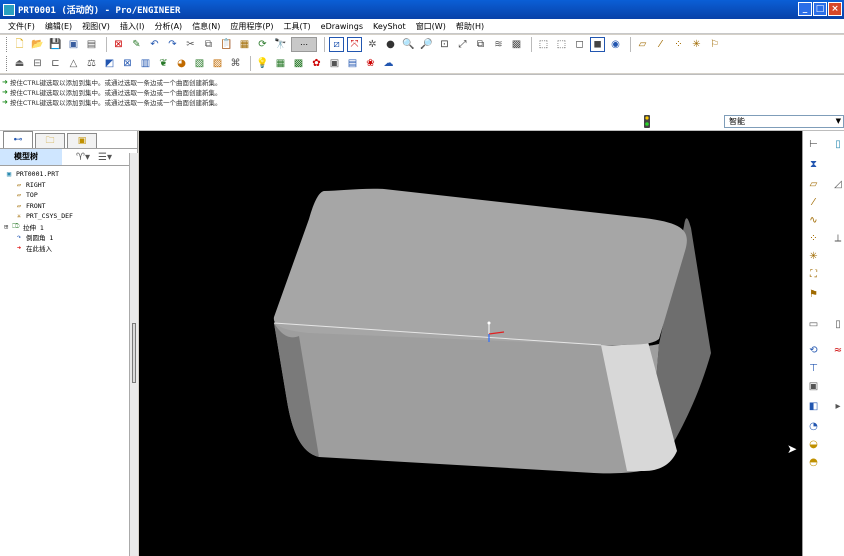 This screenshot has height=556, width=844. What do you see at coordinates (91, 44) in the screenshot?
I see `print-icon: ▤` at bounding box center [91, 44].